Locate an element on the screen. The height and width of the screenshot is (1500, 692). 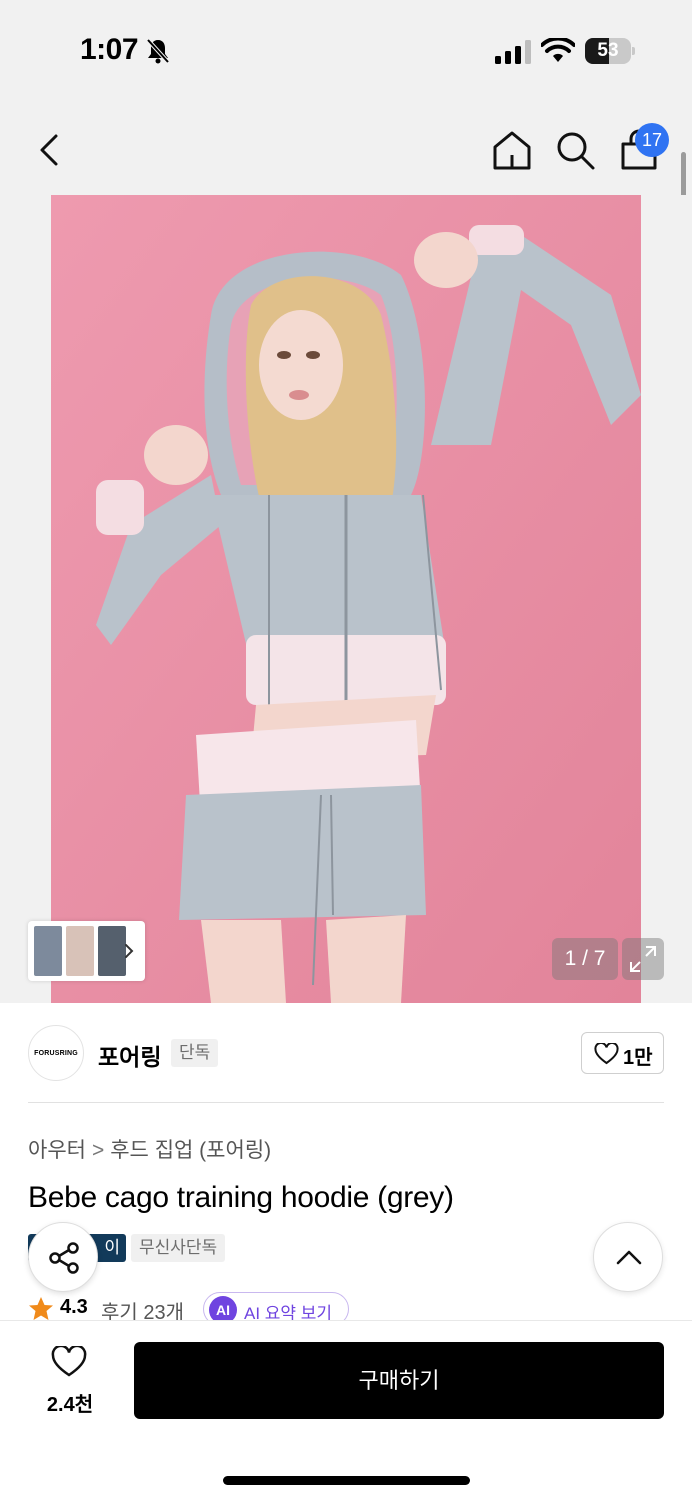
brand-logo: FORUSRING is located at coordinates (56, 1053).